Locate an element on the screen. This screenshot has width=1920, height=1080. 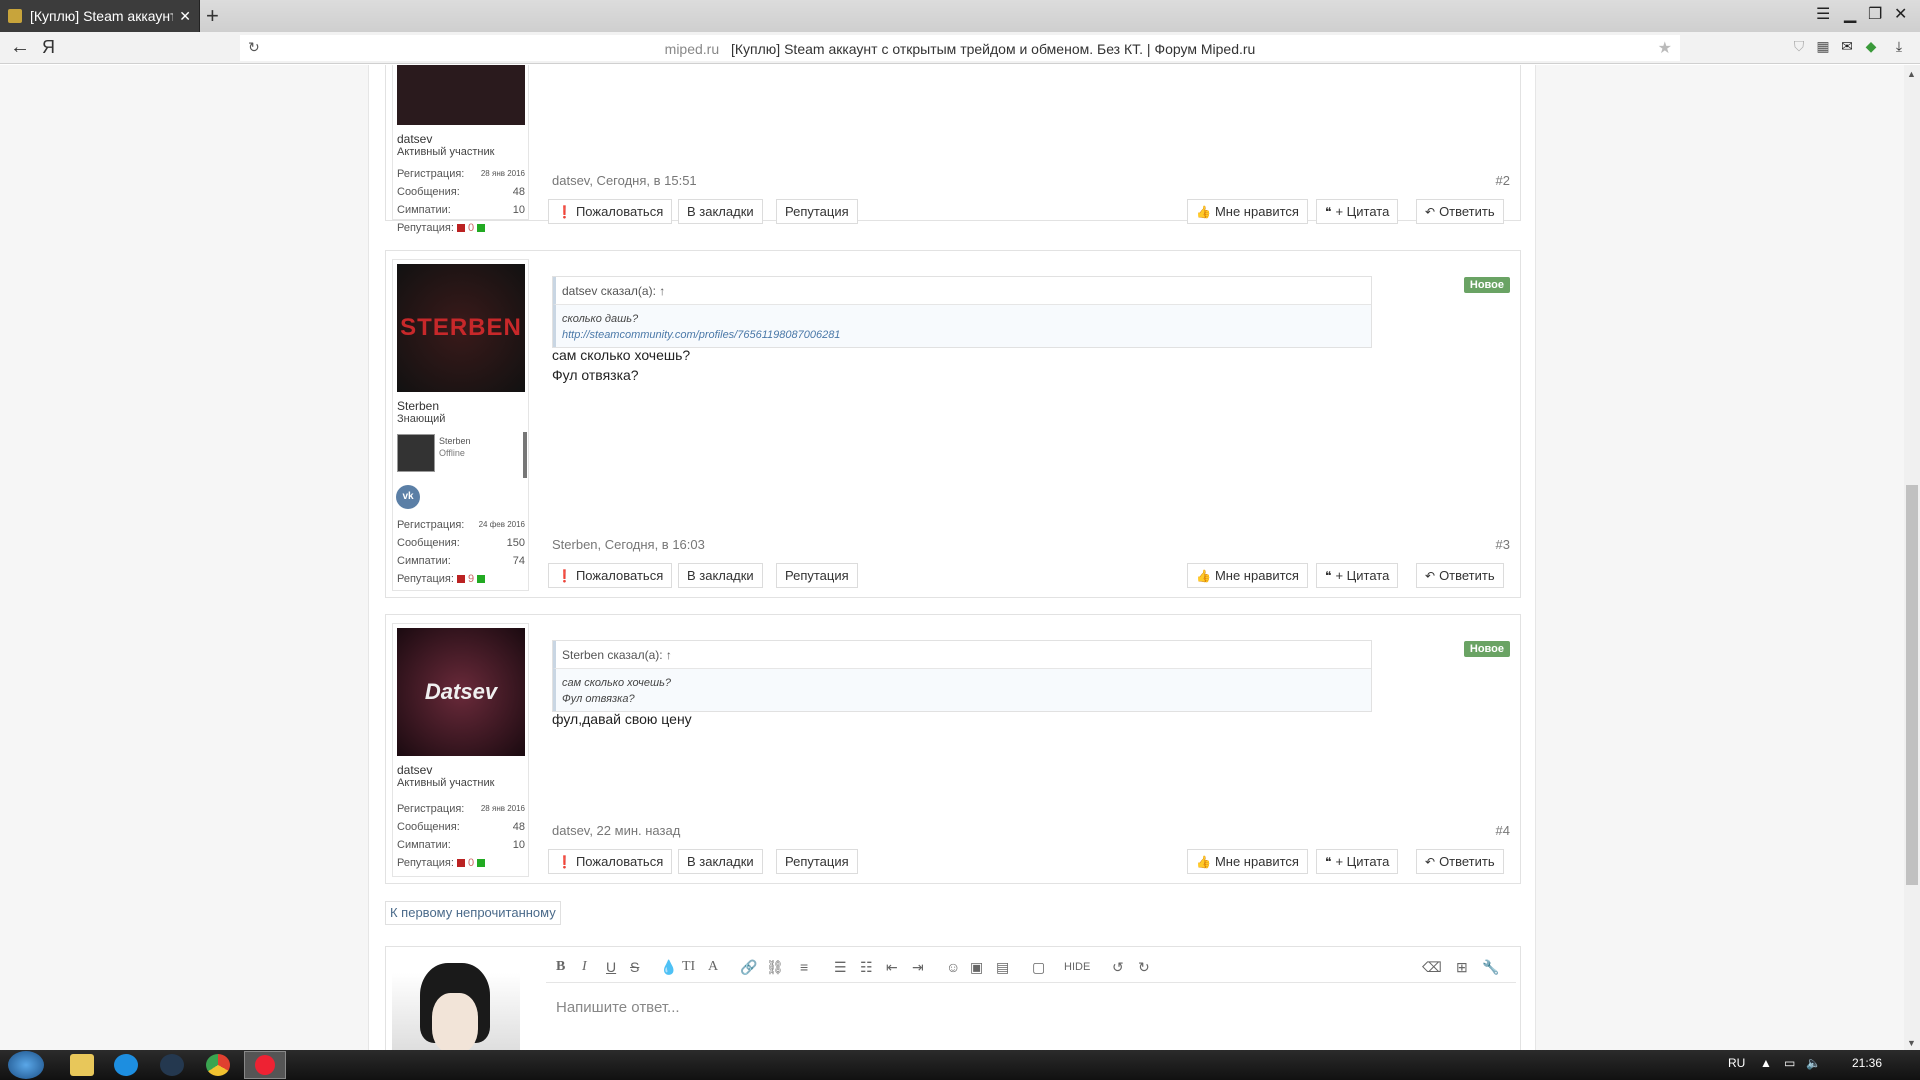
save-draft-icon: ▢ is located at coordinates (1038, 967).